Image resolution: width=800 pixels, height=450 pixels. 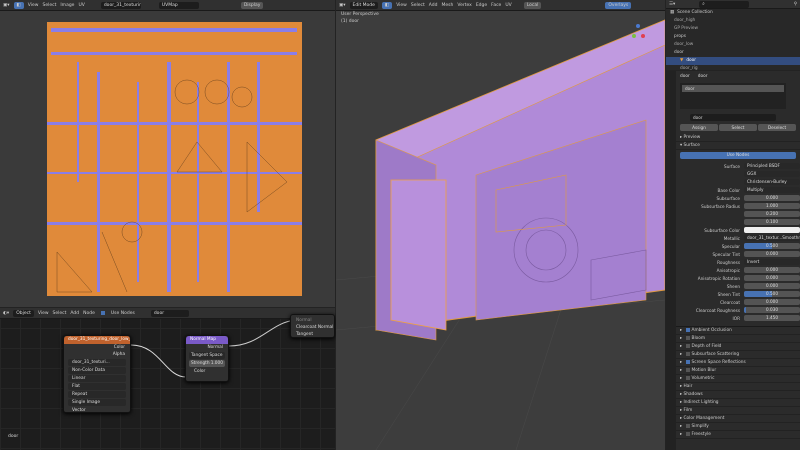 I want to click on property-value-field: Principled BSDF, so click(x=772, y=166).